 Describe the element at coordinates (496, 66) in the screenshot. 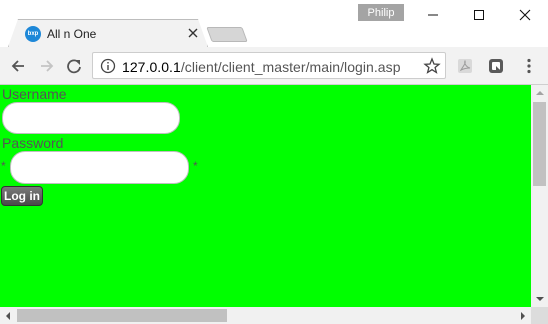

I see `extension-icon` at that location.